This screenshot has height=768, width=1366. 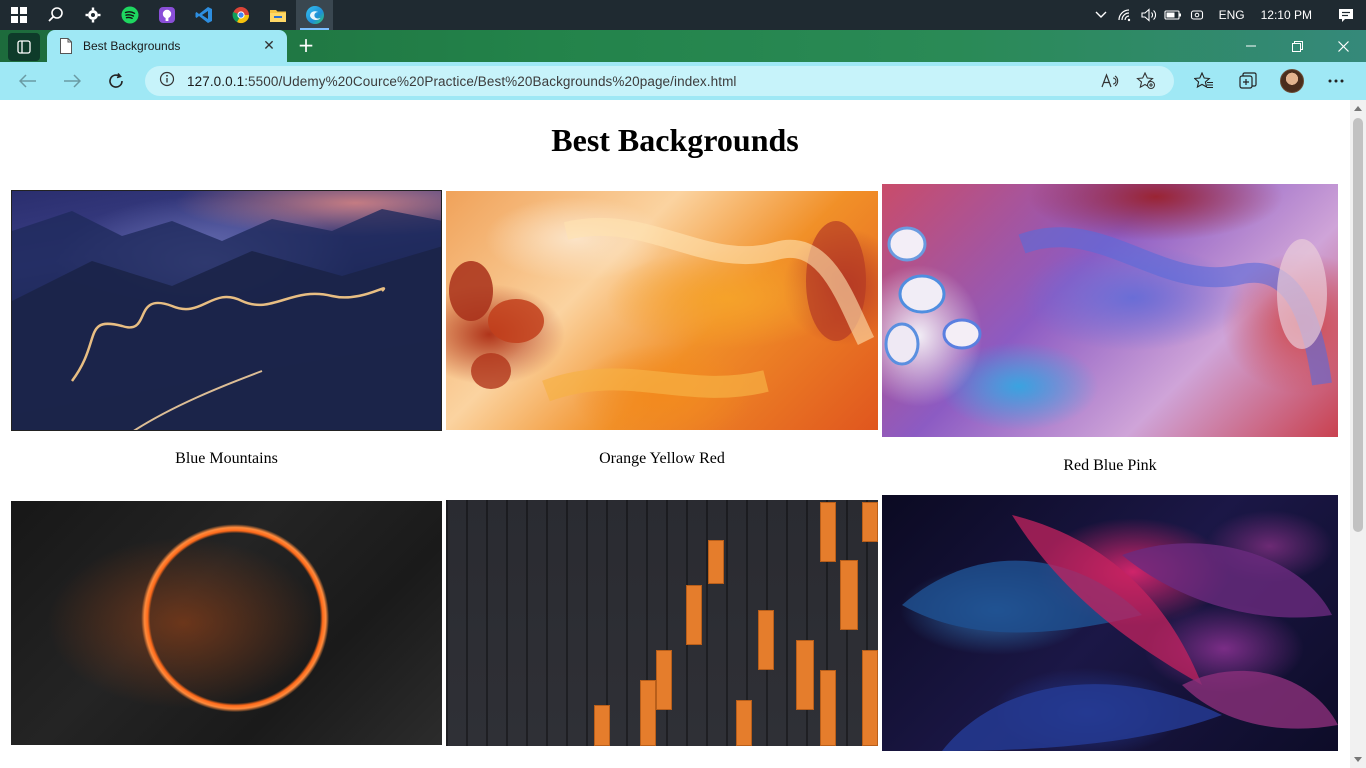 What do you see at coordinates (1204, 81) in the screenshot?
I see `favorites-icon` at bounding box center [1204, 81].